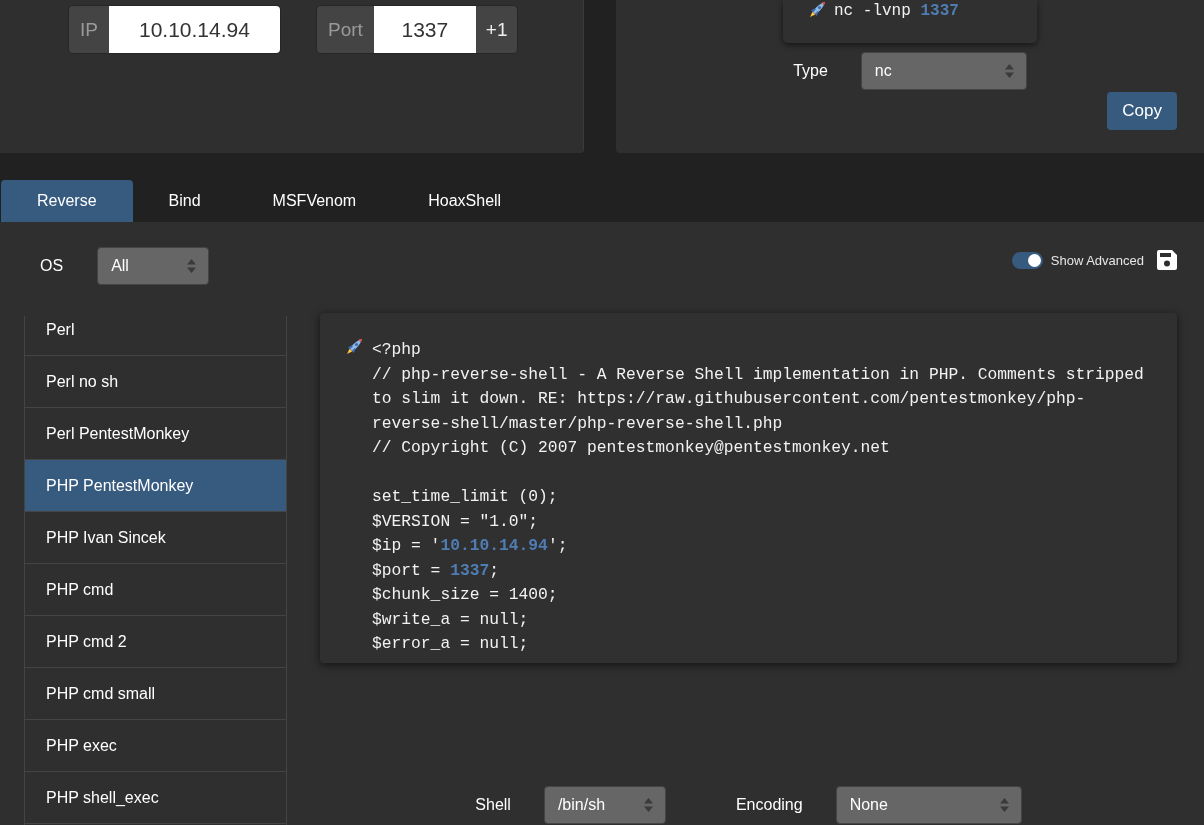 The image size is (1204, 825). What do you see at coordinates (155, 336) in the screenshot?
I see `shell-list-item: Perl` at bounding box center [155, 336].